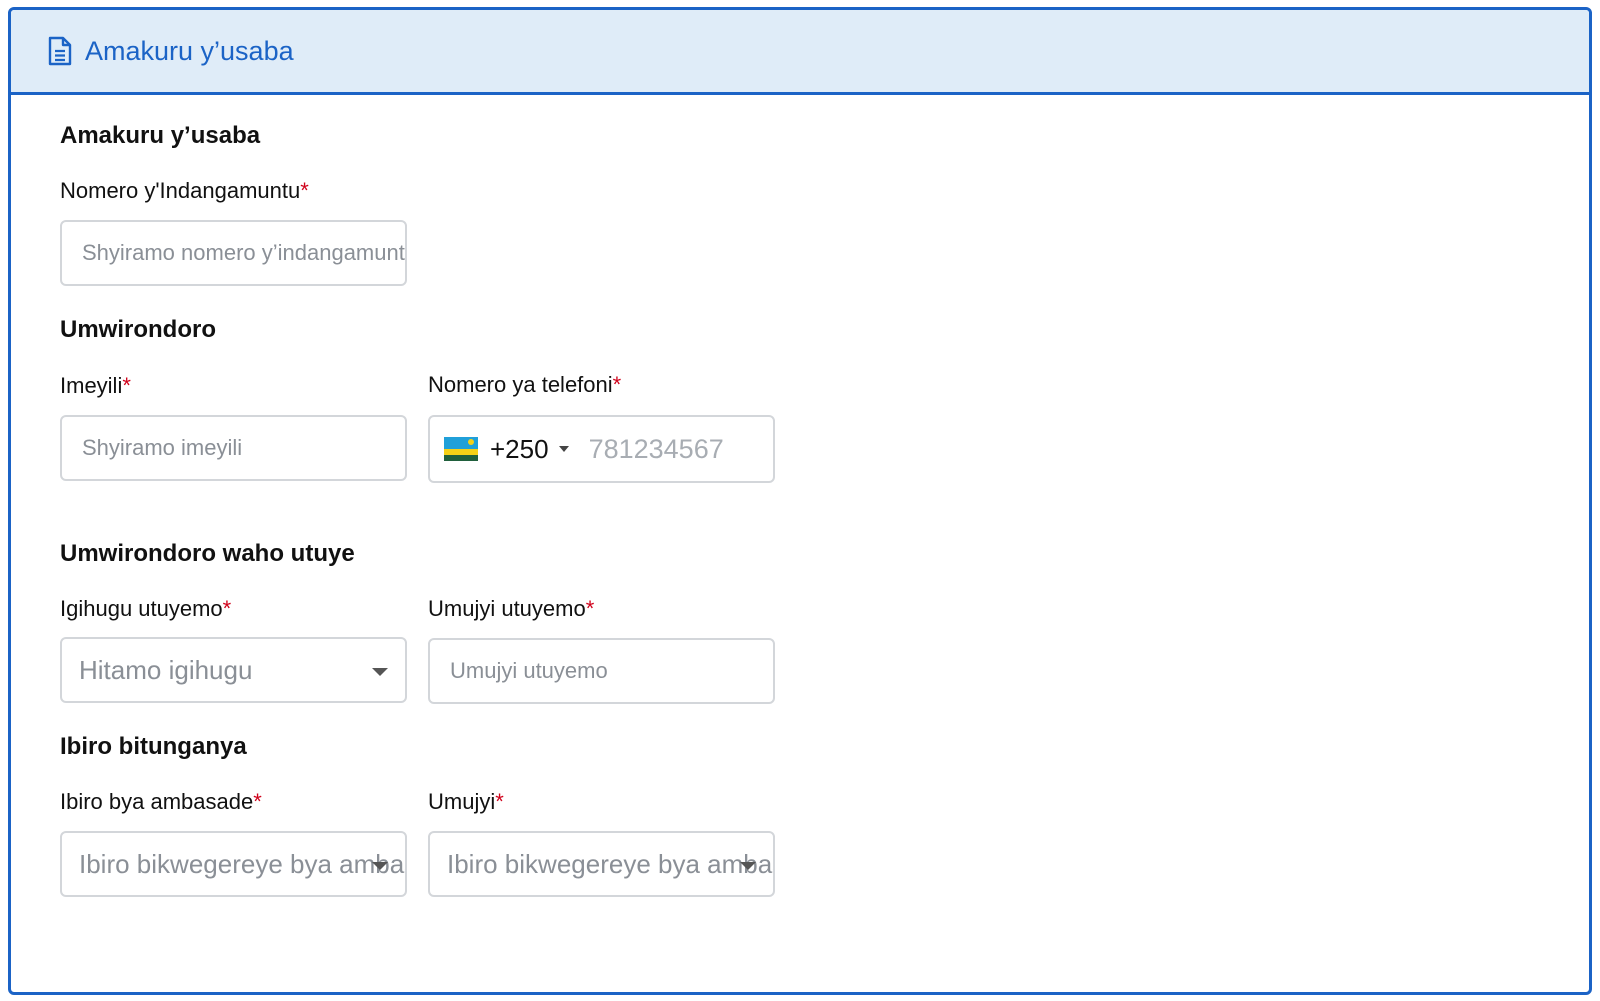 The height and width of the screenshot is (1001, 1600). Describe the element at coordinates (161, 801) in the screenshot. I see `embassy-label: Ibiro bya ambasade*` at that location.